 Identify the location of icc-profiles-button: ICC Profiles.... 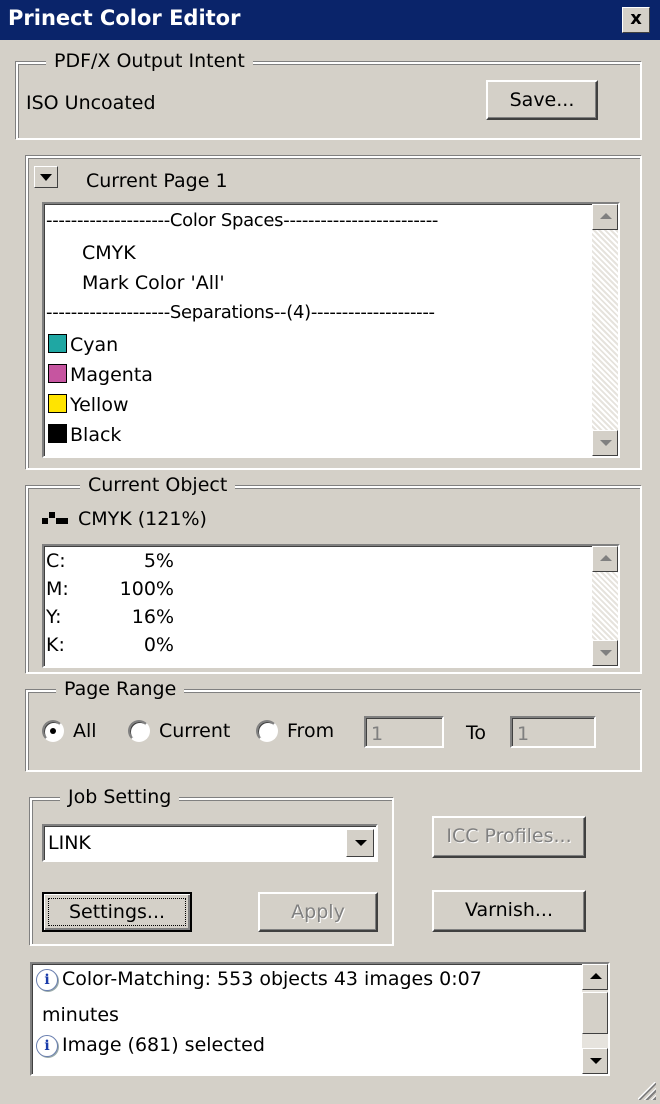
(509, 837).